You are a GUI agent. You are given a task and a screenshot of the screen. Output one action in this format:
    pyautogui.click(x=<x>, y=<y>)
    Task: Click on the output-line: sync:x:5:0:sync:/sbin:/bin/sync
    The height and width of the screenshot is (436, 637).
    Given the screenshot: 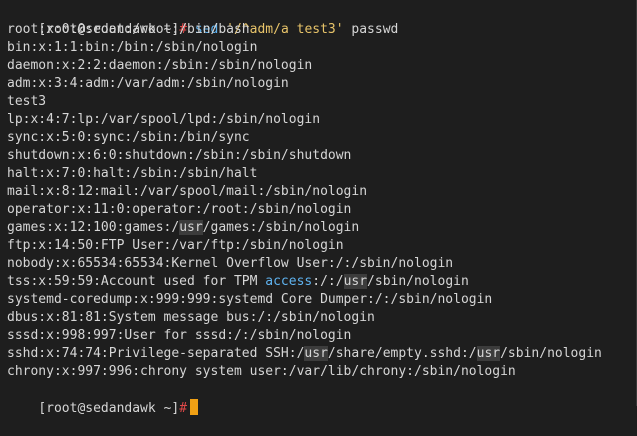 What is the action you would take?
    pyautogui.click(x=128, y=137)
    